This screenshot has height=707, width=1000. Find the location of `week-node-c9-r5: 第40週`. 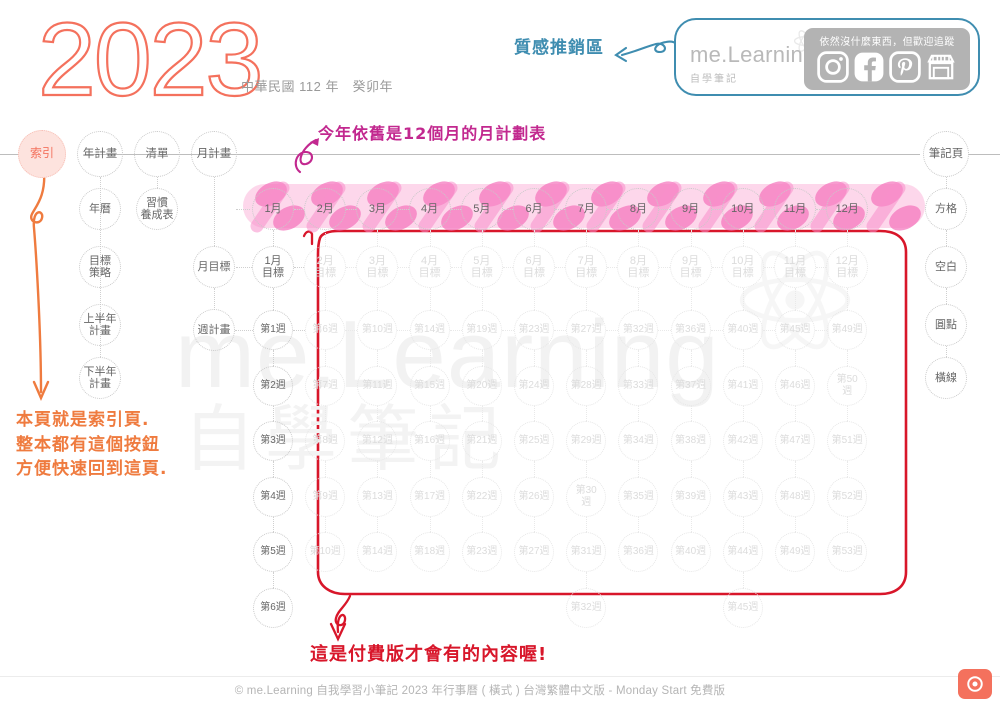

week-node-c9-r5: 第40週 is located at coordinates (690, 552).